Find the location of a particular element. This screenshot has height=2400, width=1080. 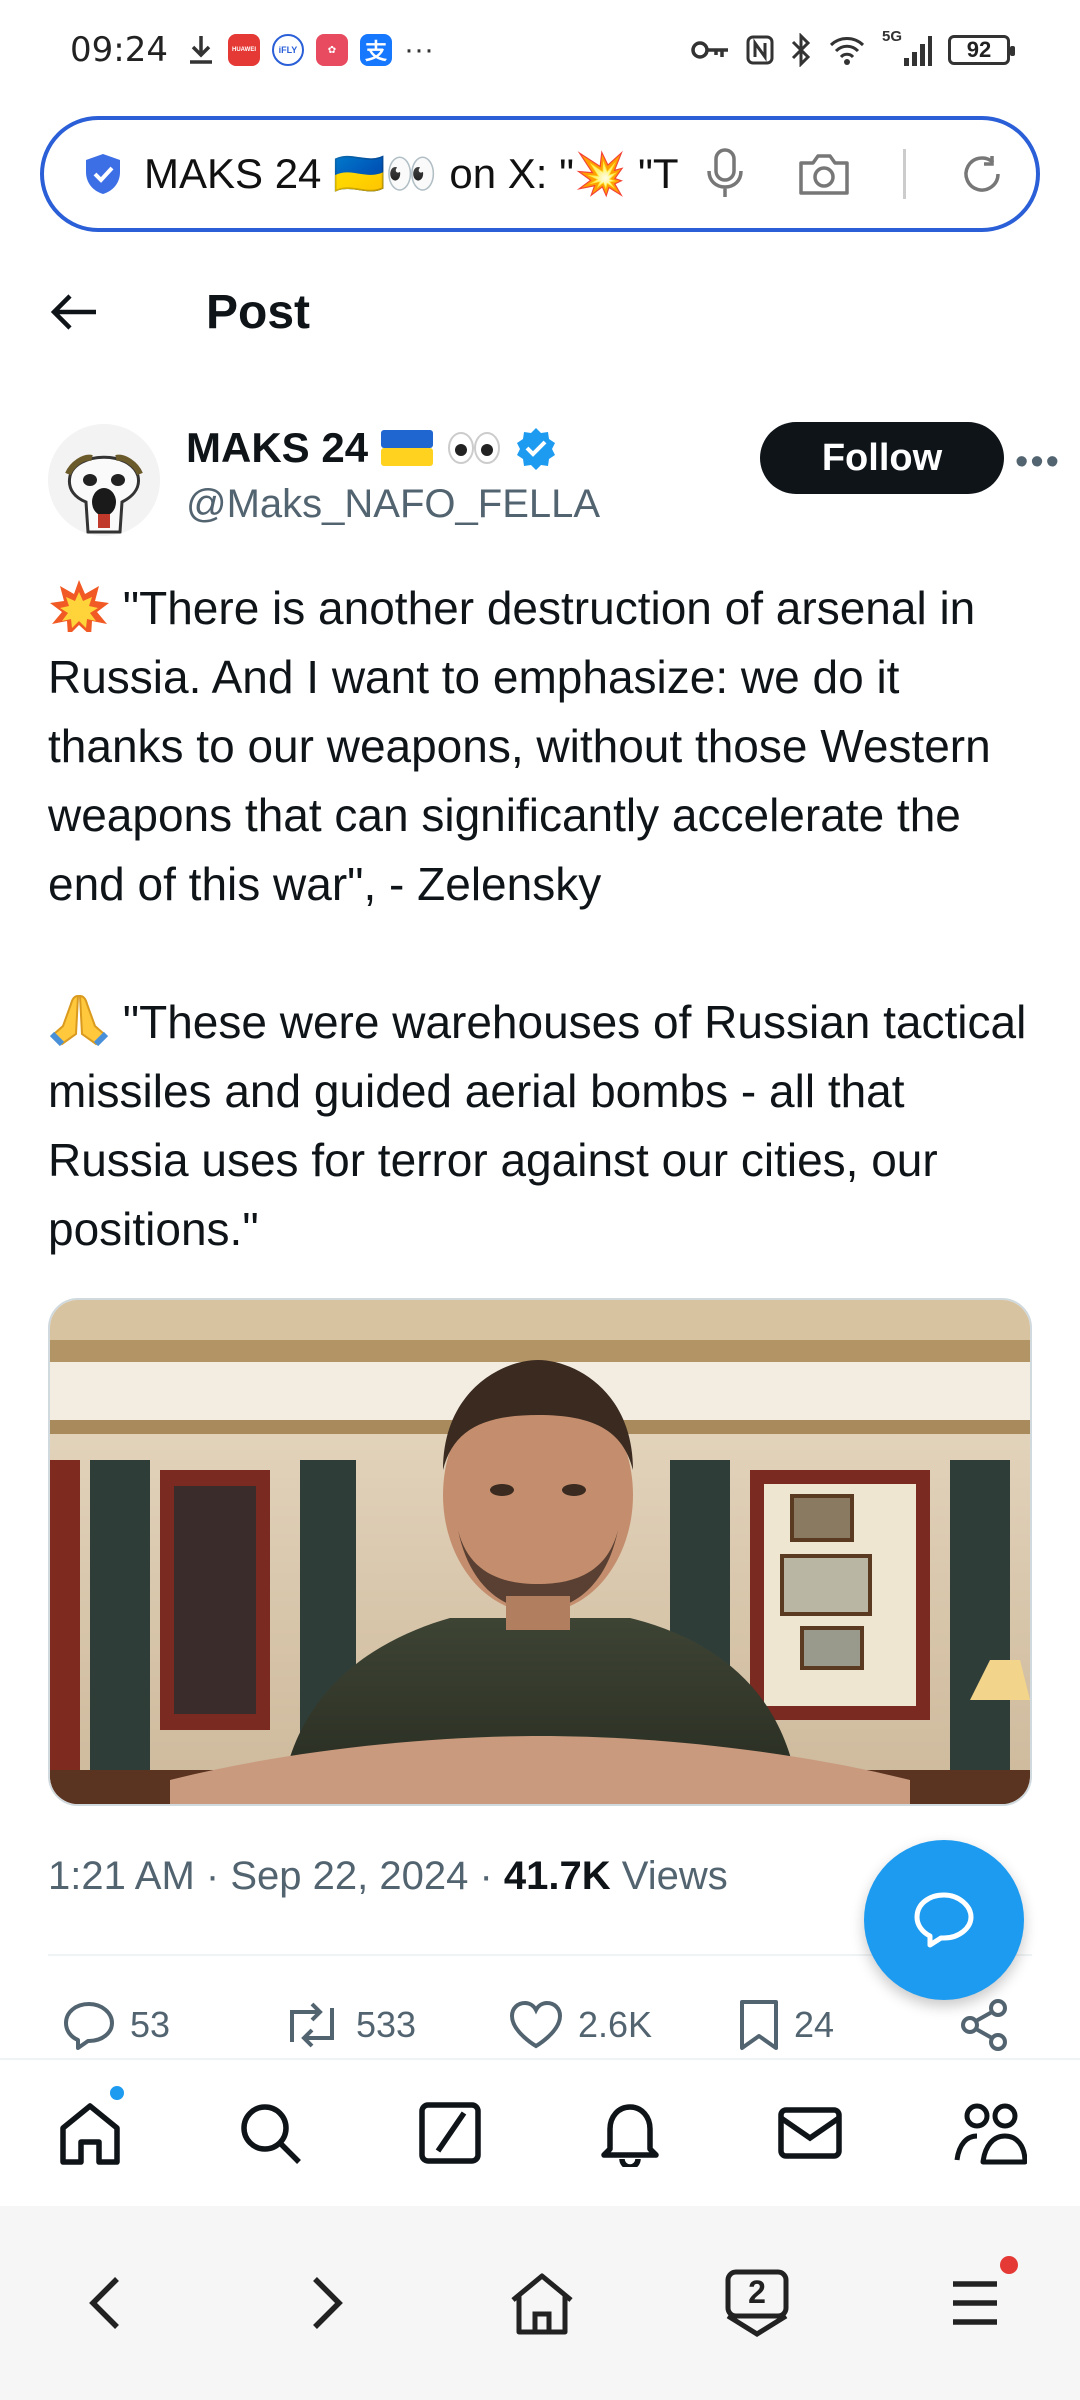

collision-emoji-icon is located at coordinates (79, 606).